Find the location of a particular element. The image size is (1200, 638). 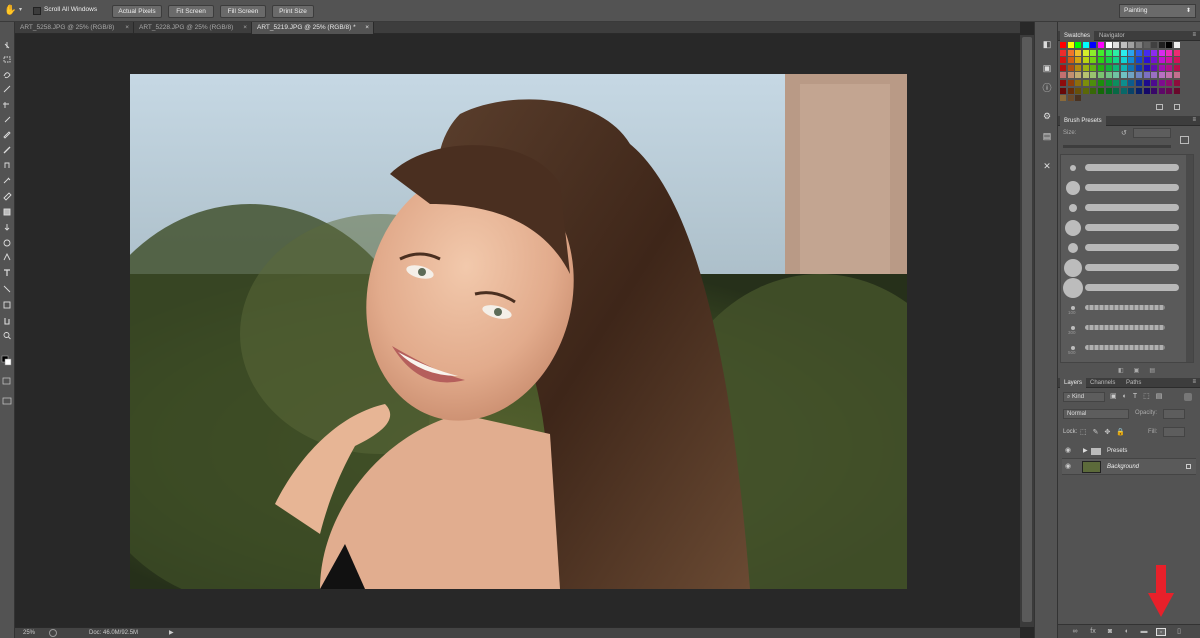

info-panel-icon: ⓘ is located at coordinates (1047, 88).